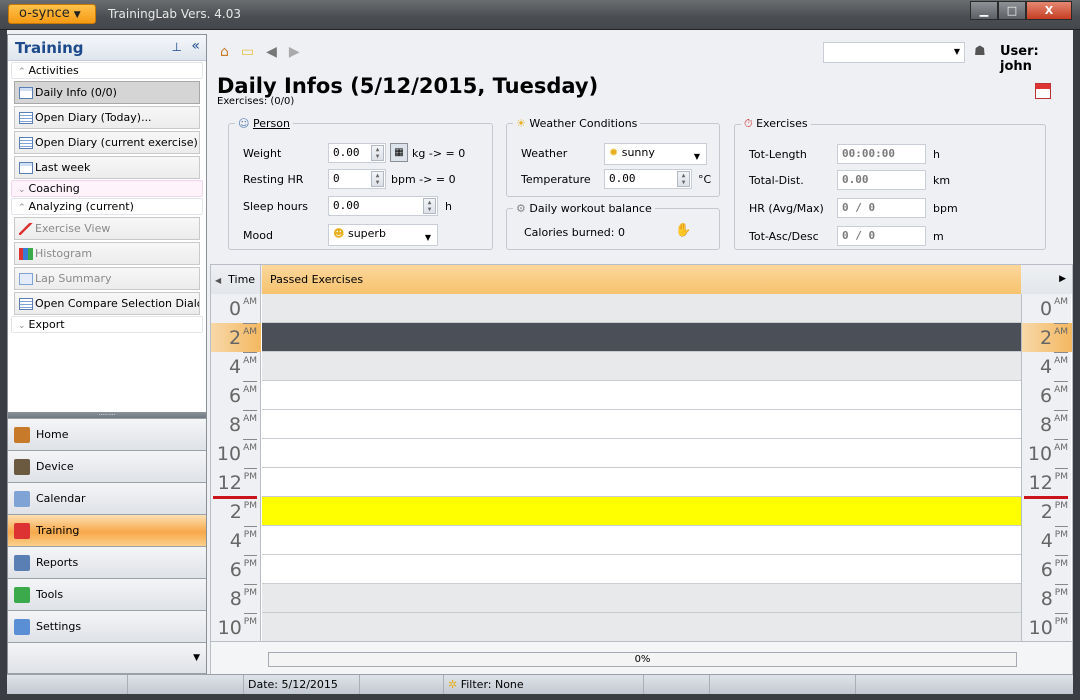  What do you see at coordinates (218, 280) in the screenshot?
I see `scroll-left-icon: ◀` at bounding box center [218, 280].